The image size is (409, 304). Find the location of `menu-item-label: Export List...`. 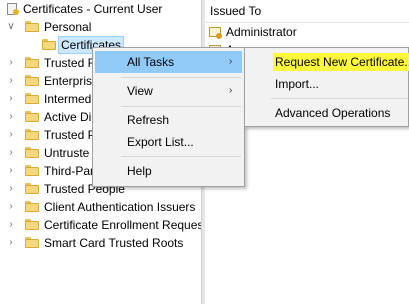

menu-item-label: Export List... is located at coordinates (160, 142).